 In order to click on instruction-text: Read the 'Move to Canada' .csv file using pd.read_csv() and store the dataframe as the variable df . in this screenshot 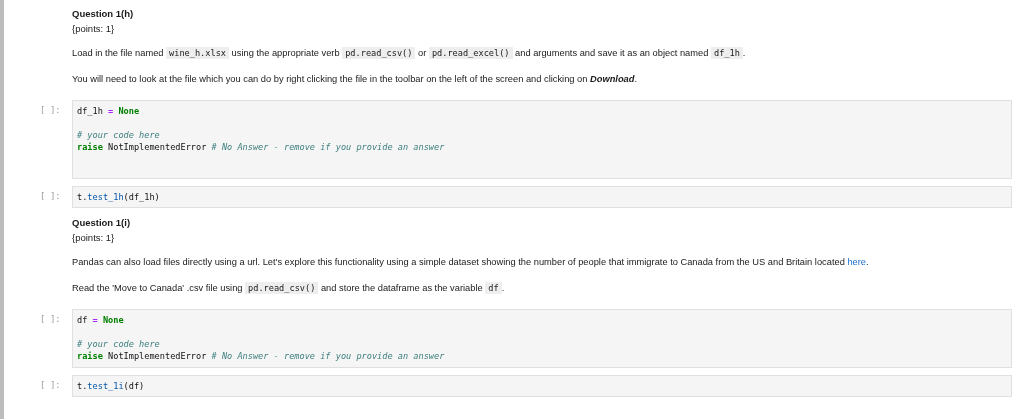, I will do `click(289, 288)`.